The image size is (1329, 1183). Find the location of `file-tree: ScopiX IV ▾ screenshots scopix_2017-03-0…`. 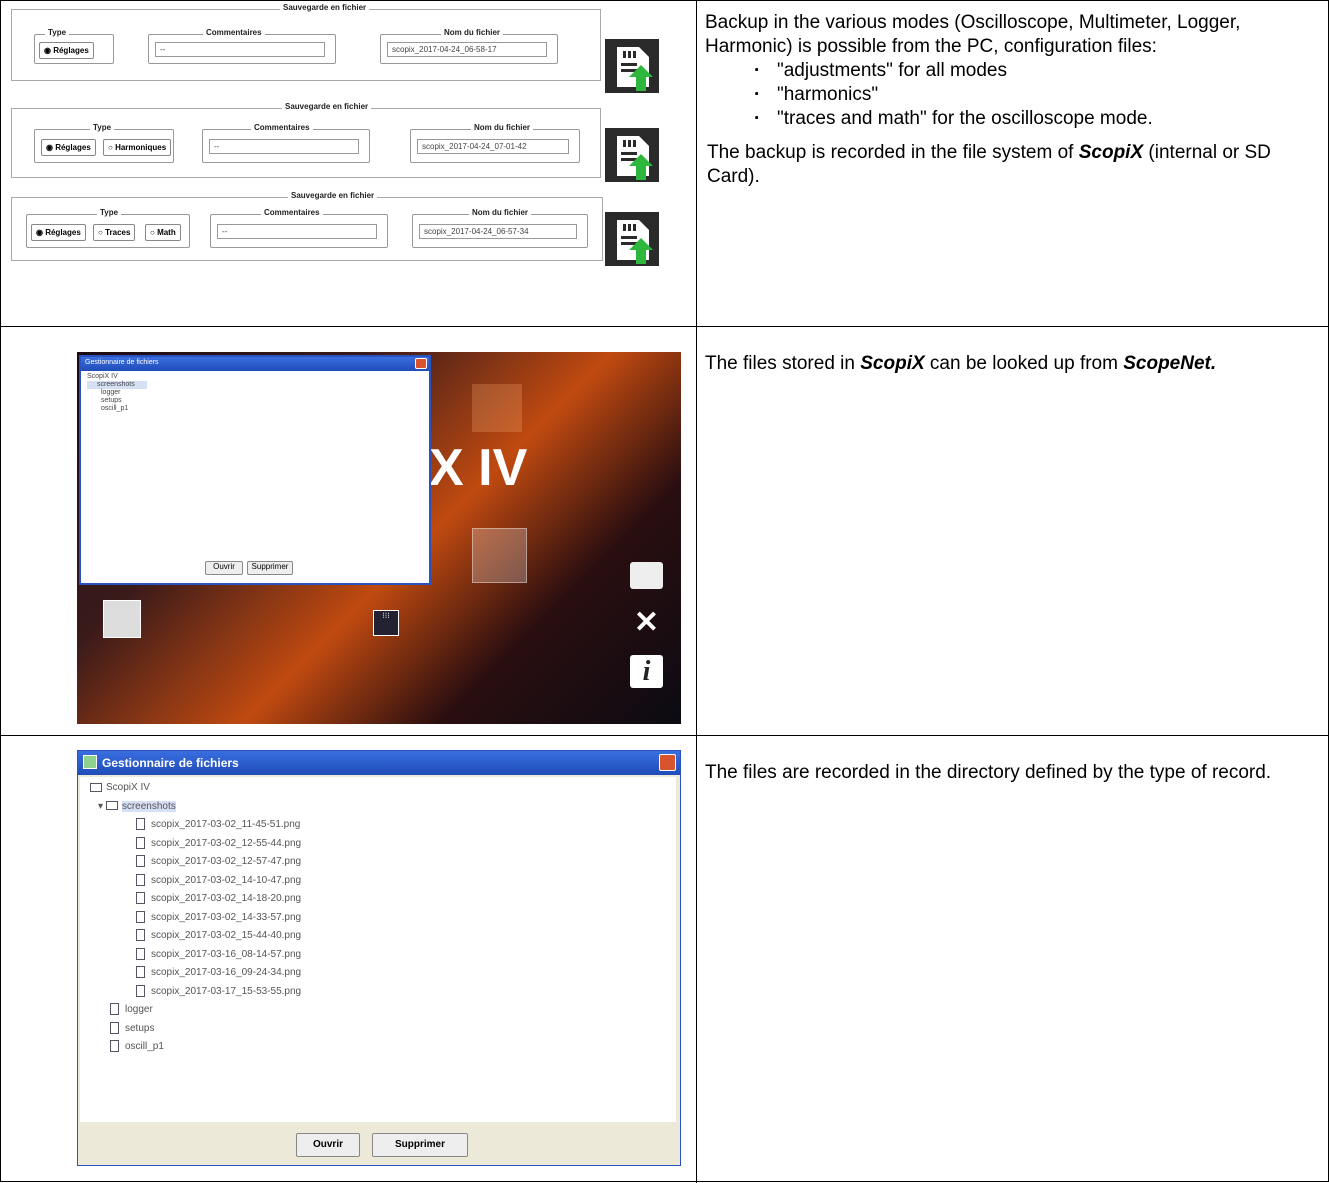

file-tree: ScopiX IV ▾ screenshots scopix_2017-03-0… is located at coordinates (378, 949).